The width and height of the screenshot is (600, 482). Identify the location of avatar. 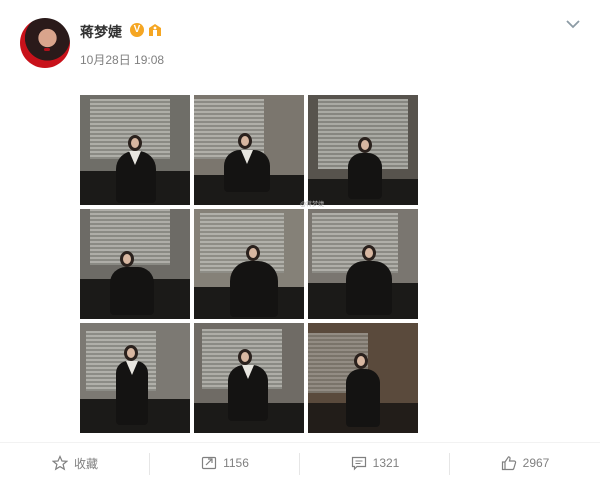
(45, 43).